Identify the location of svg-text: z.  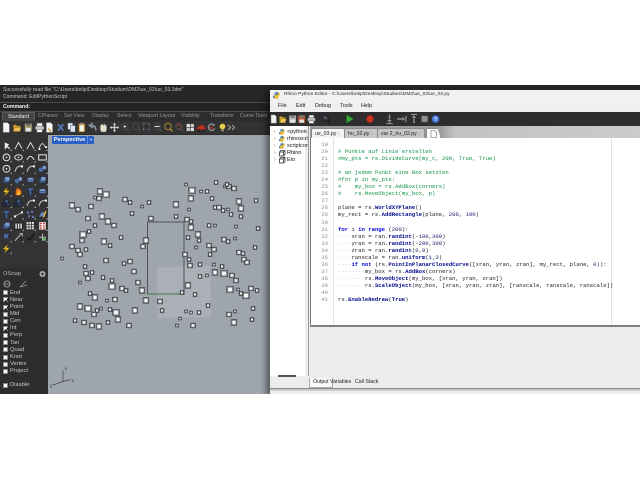
(73, 381).